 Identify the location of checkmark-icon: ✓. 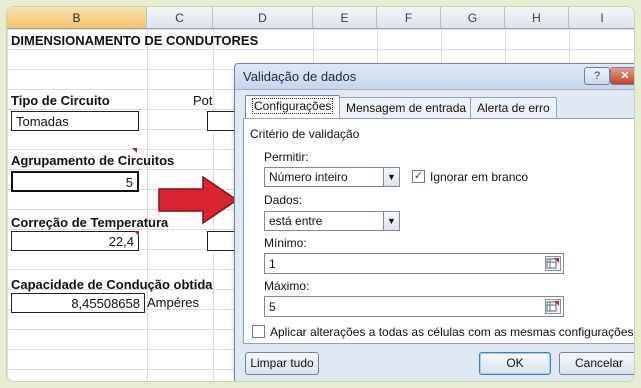
(418, 176).